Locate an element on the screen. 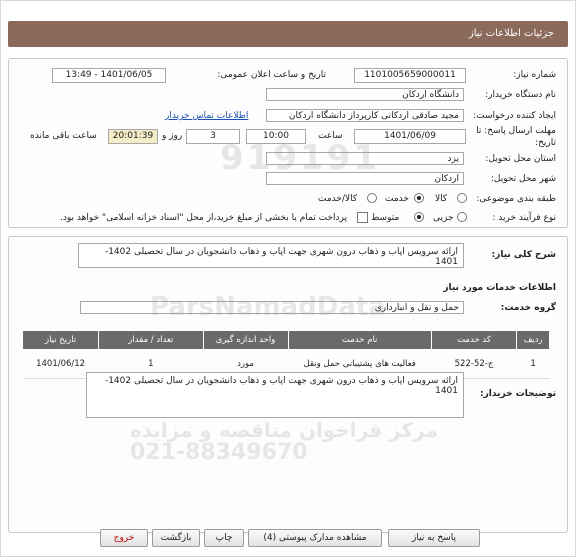  attachments-button: مشاهده مدارک پیوستی (4) is located at coordinates (315, 538).